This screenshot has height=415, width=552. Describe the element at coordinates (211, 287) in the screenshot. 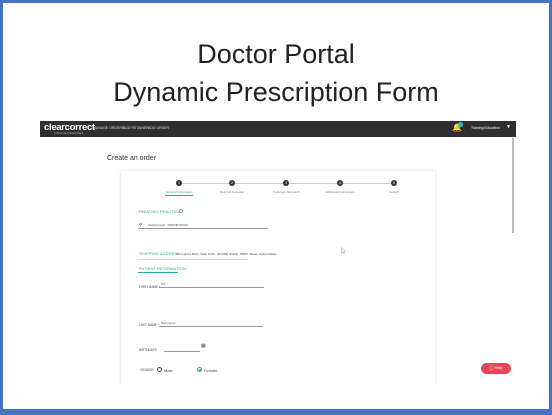

I see `first-name-underline` at that location.